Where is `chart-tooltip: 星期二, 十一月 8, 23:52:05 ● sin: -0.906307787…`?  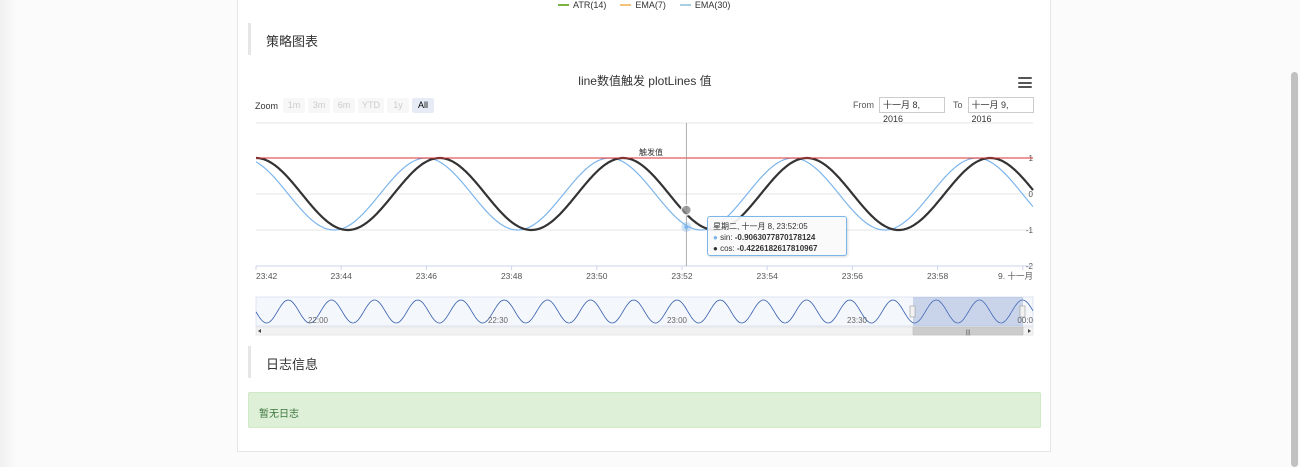
chart-tooltip: 星期二, 十一月 8, 23:52:05 ● sin: -0.906307787… is located at coordinates (777, 236).